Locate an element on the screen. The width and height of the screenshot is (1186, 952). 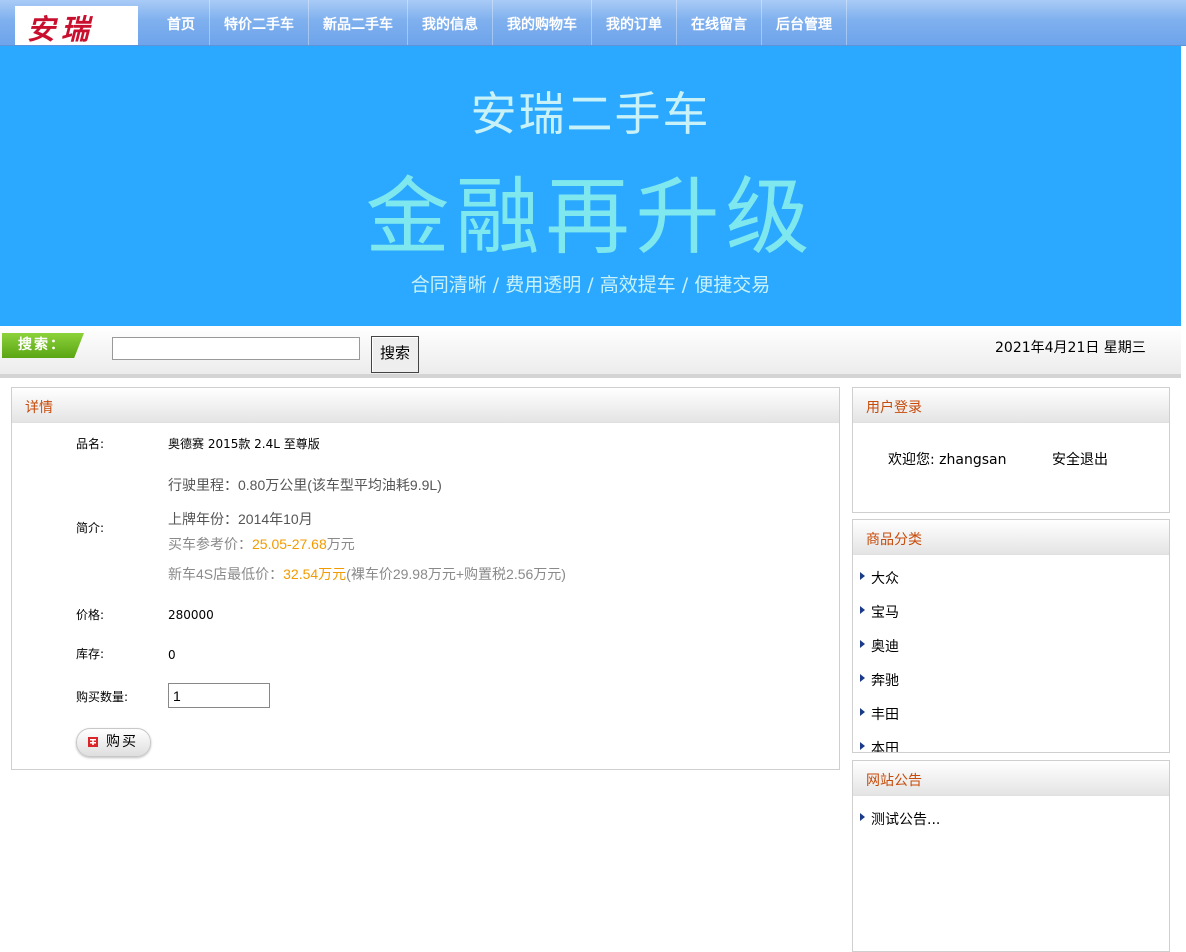
category-item: 奥迪 is located at coordinates (879, 653).